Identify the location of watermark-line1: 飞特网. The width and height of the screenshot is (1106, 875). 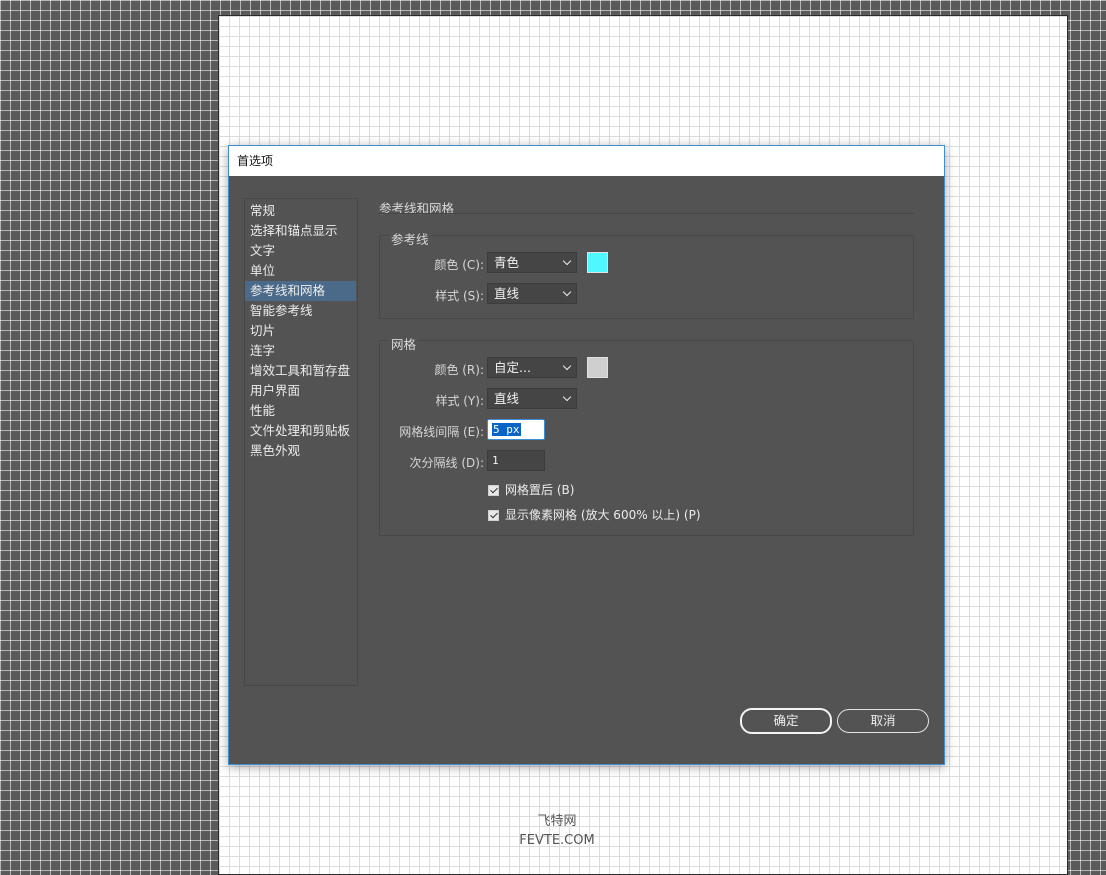
(557, 821).